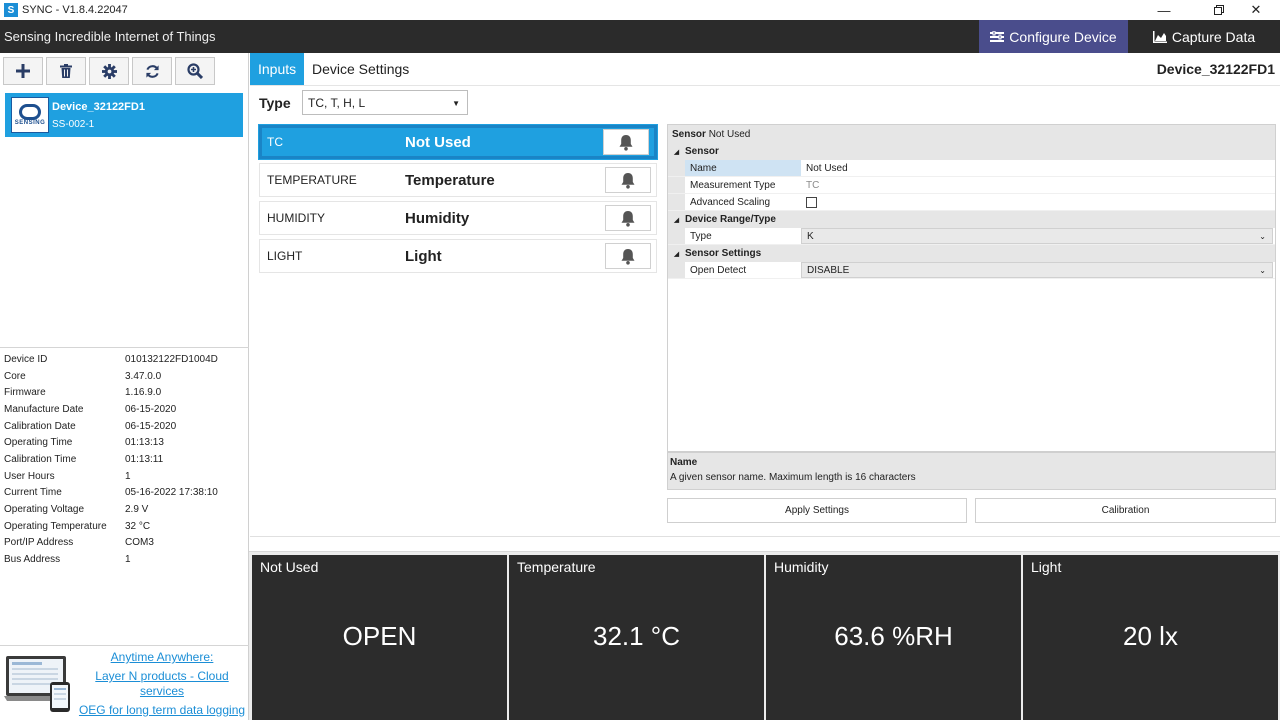  What do you see at coordinates (734, 270) in the screenshot?
I see `property-key: Open Detect` at bounding box center [734, 270].